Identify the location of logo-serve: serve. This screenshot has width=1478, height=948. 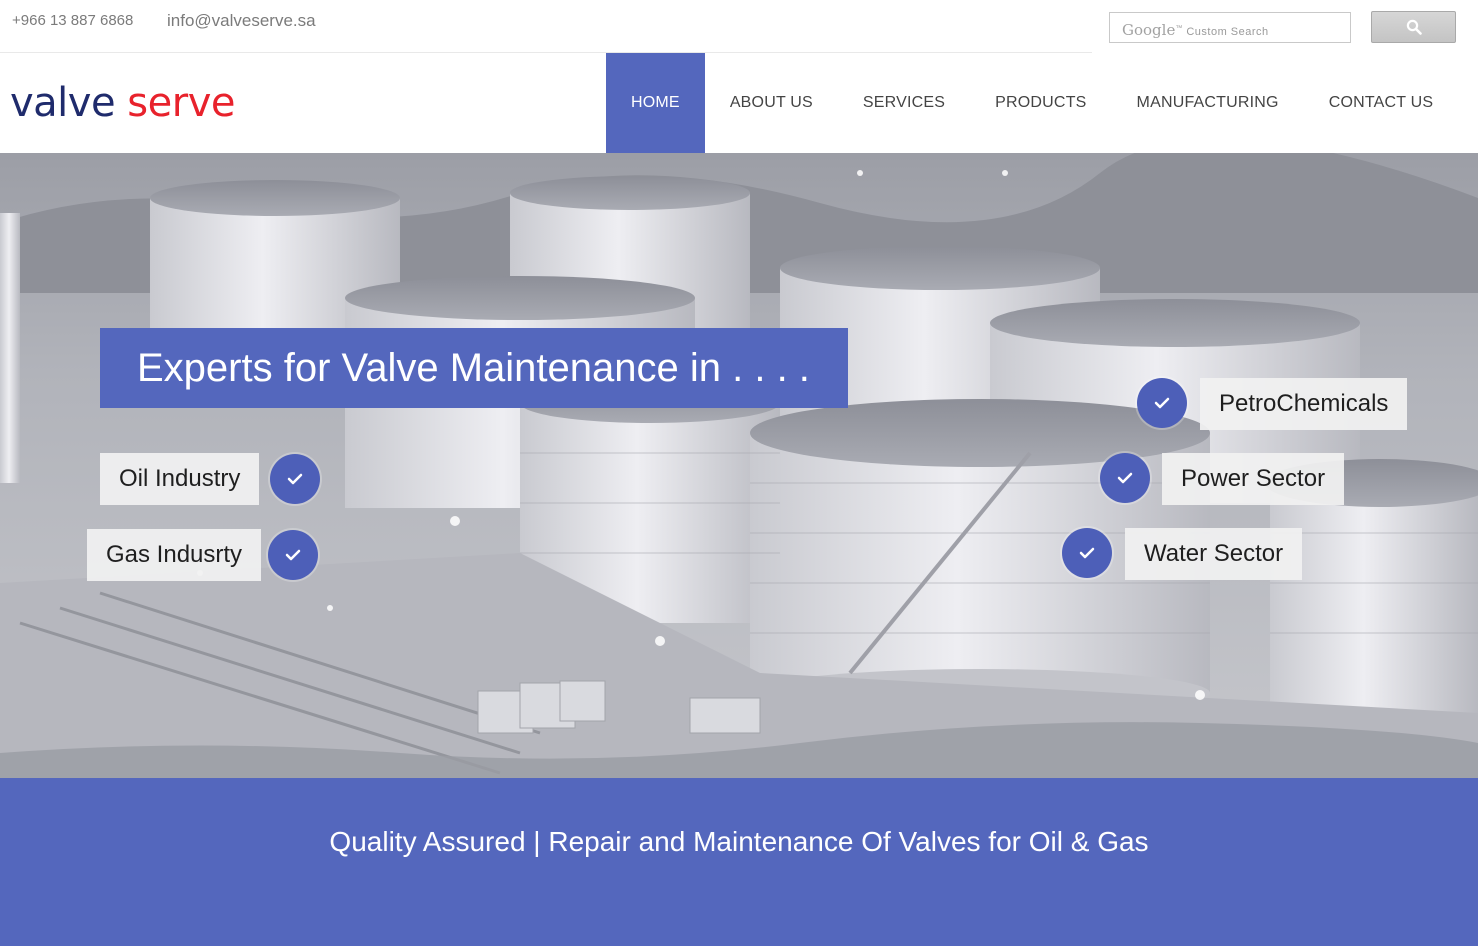
(175, 103).